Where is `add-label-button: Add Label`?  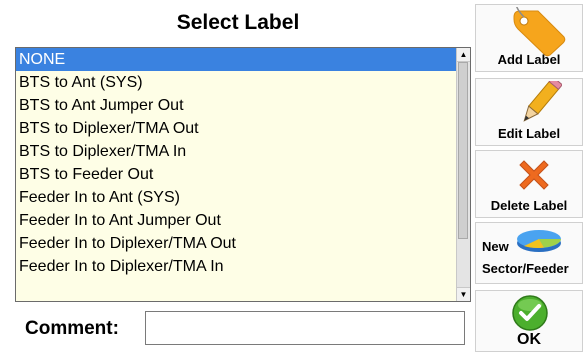 add-label-button: Add Label is located at coordinates (529, 38).